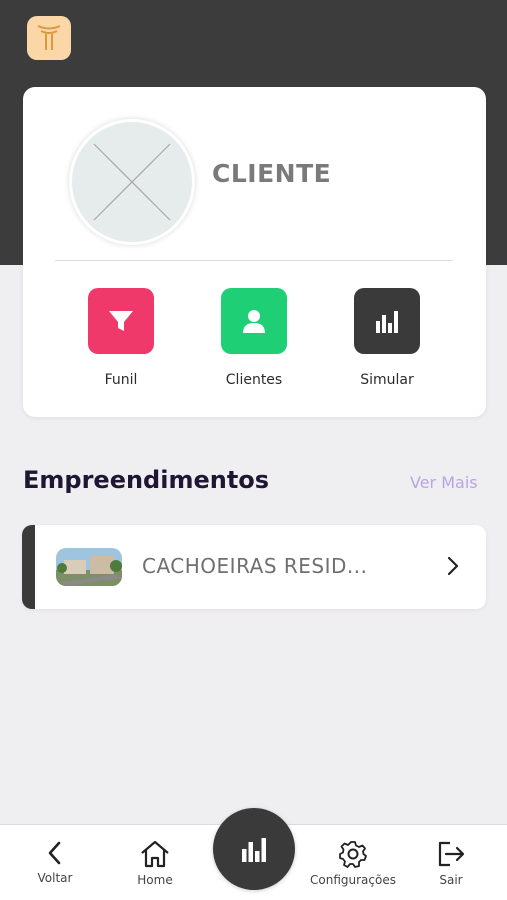  I want to click on avatar, so click(132, 182).